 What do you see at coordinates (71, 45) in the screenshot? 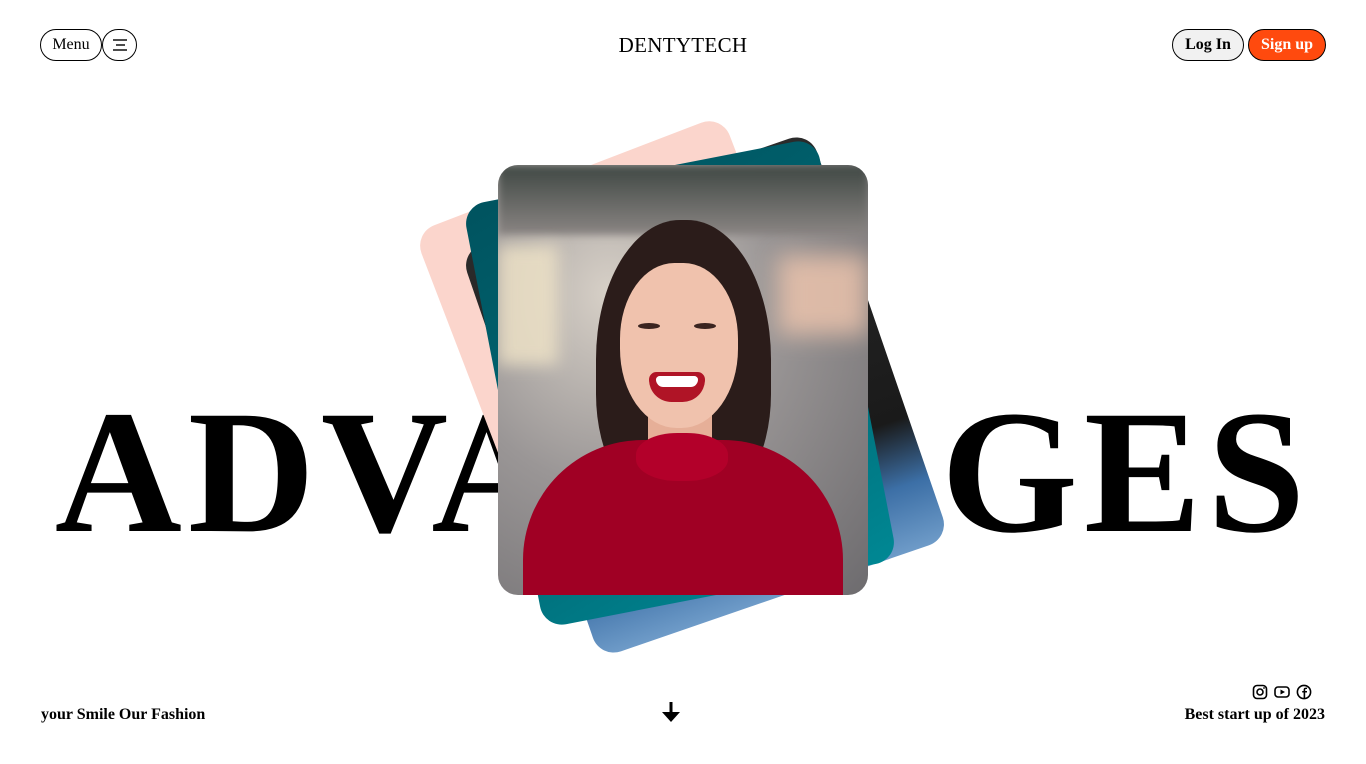
I see `menu-button: Menu` at bounding box center [71, 45].